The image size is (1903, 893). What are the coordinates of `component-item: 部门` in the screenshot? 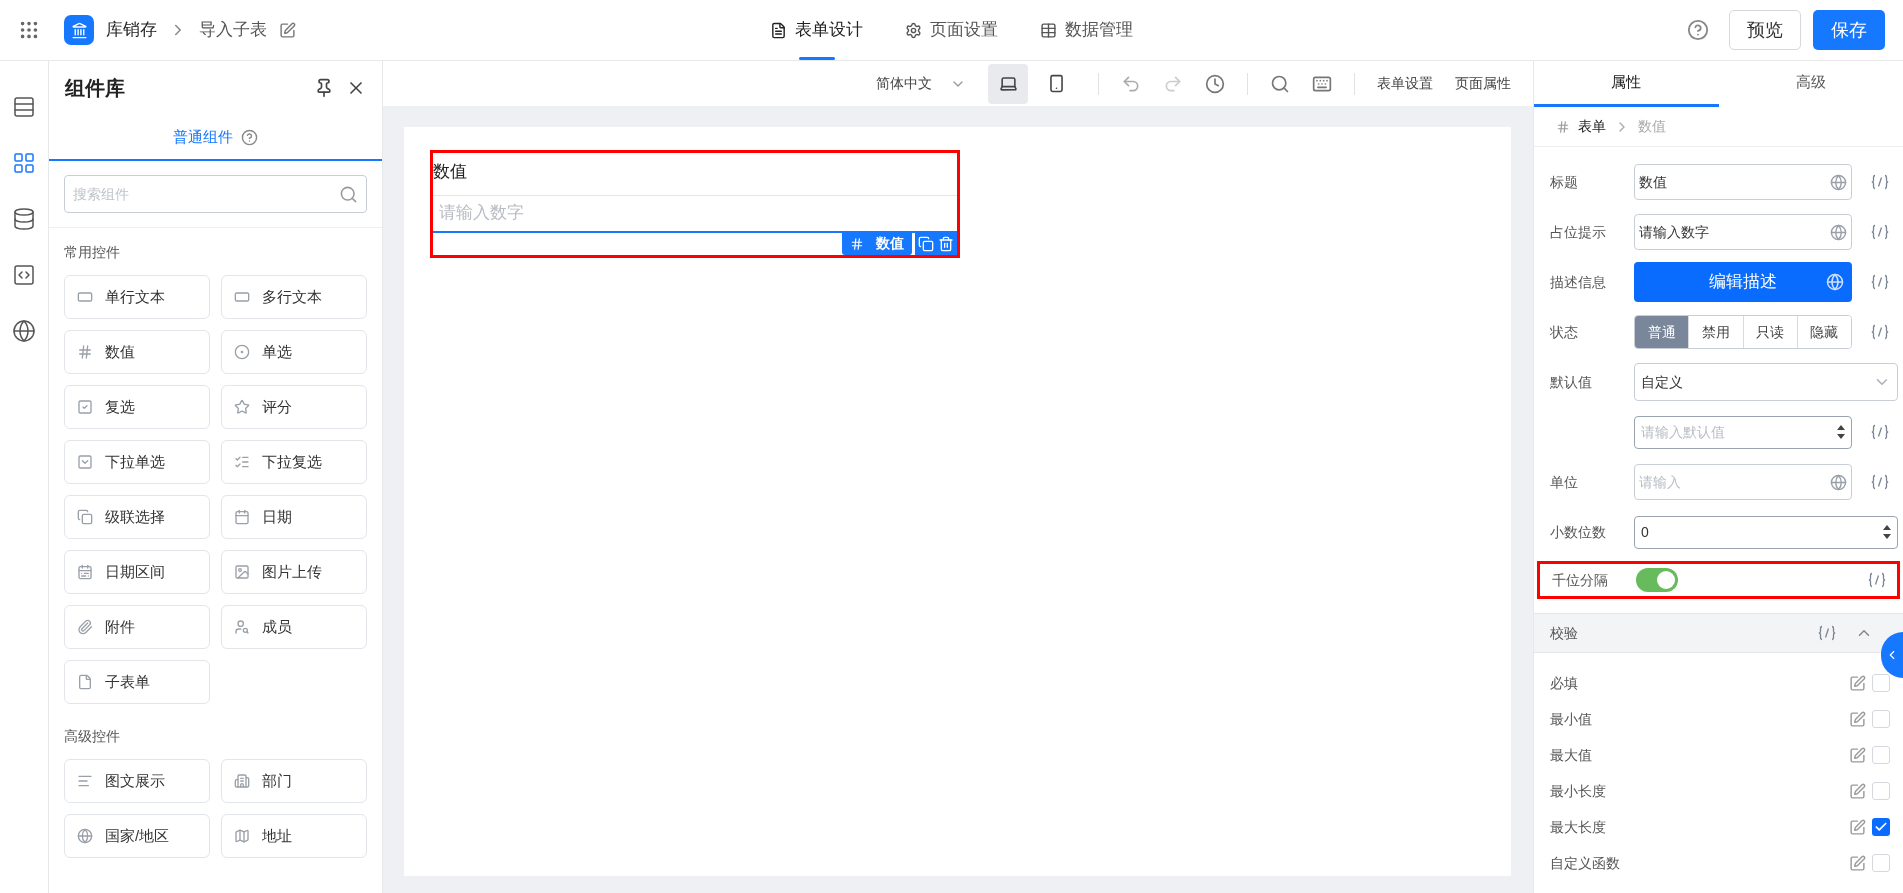 It's located at (294, 781).